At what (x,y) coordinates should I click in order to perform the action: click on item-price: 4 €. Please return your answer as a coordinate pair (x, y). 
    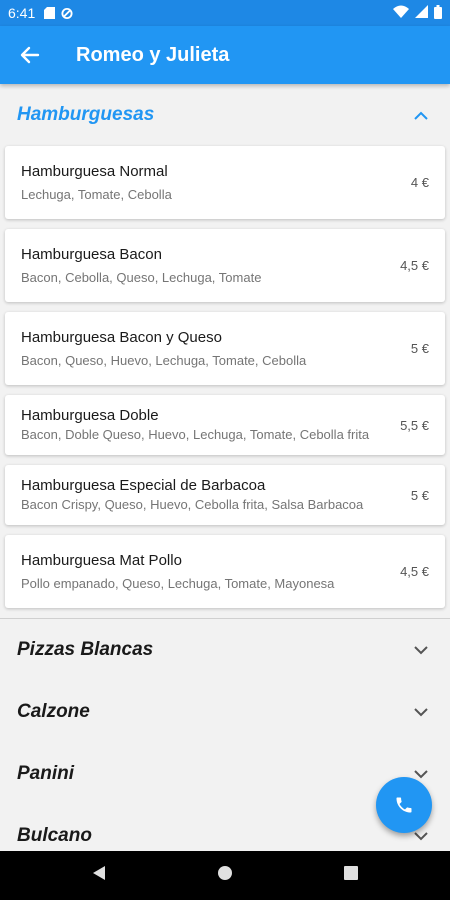
    Looking at the image, I should click on (419, 182).